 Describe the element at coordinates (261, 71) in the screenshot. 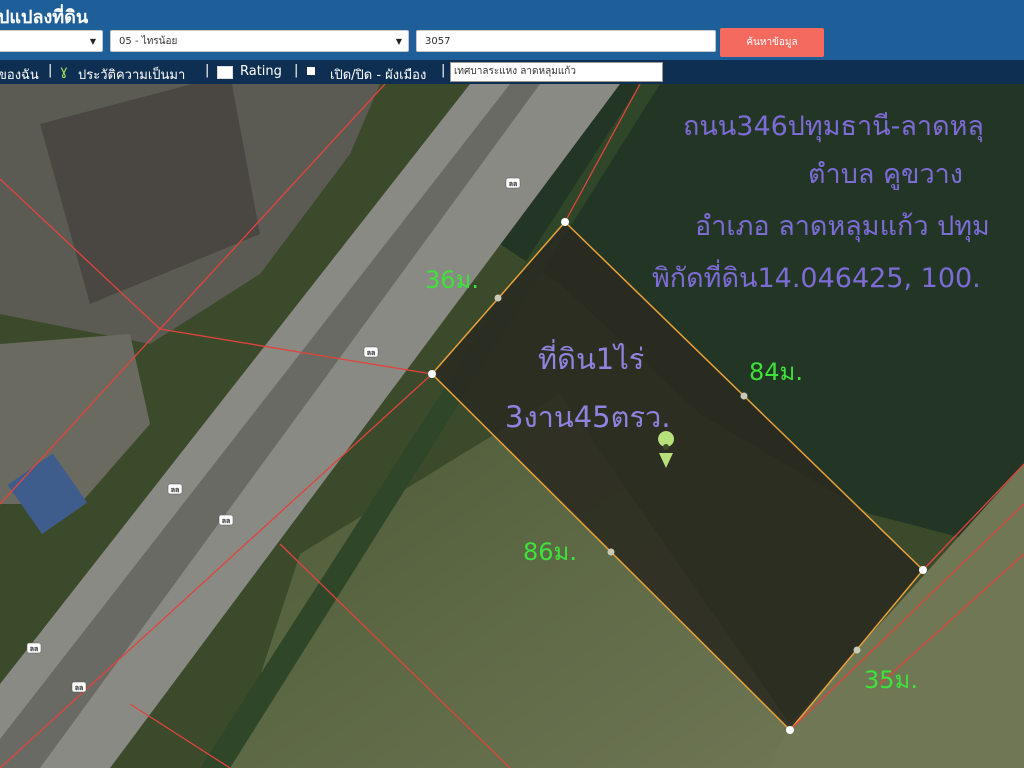

I see `toolbar-rating: Rating` at that location.